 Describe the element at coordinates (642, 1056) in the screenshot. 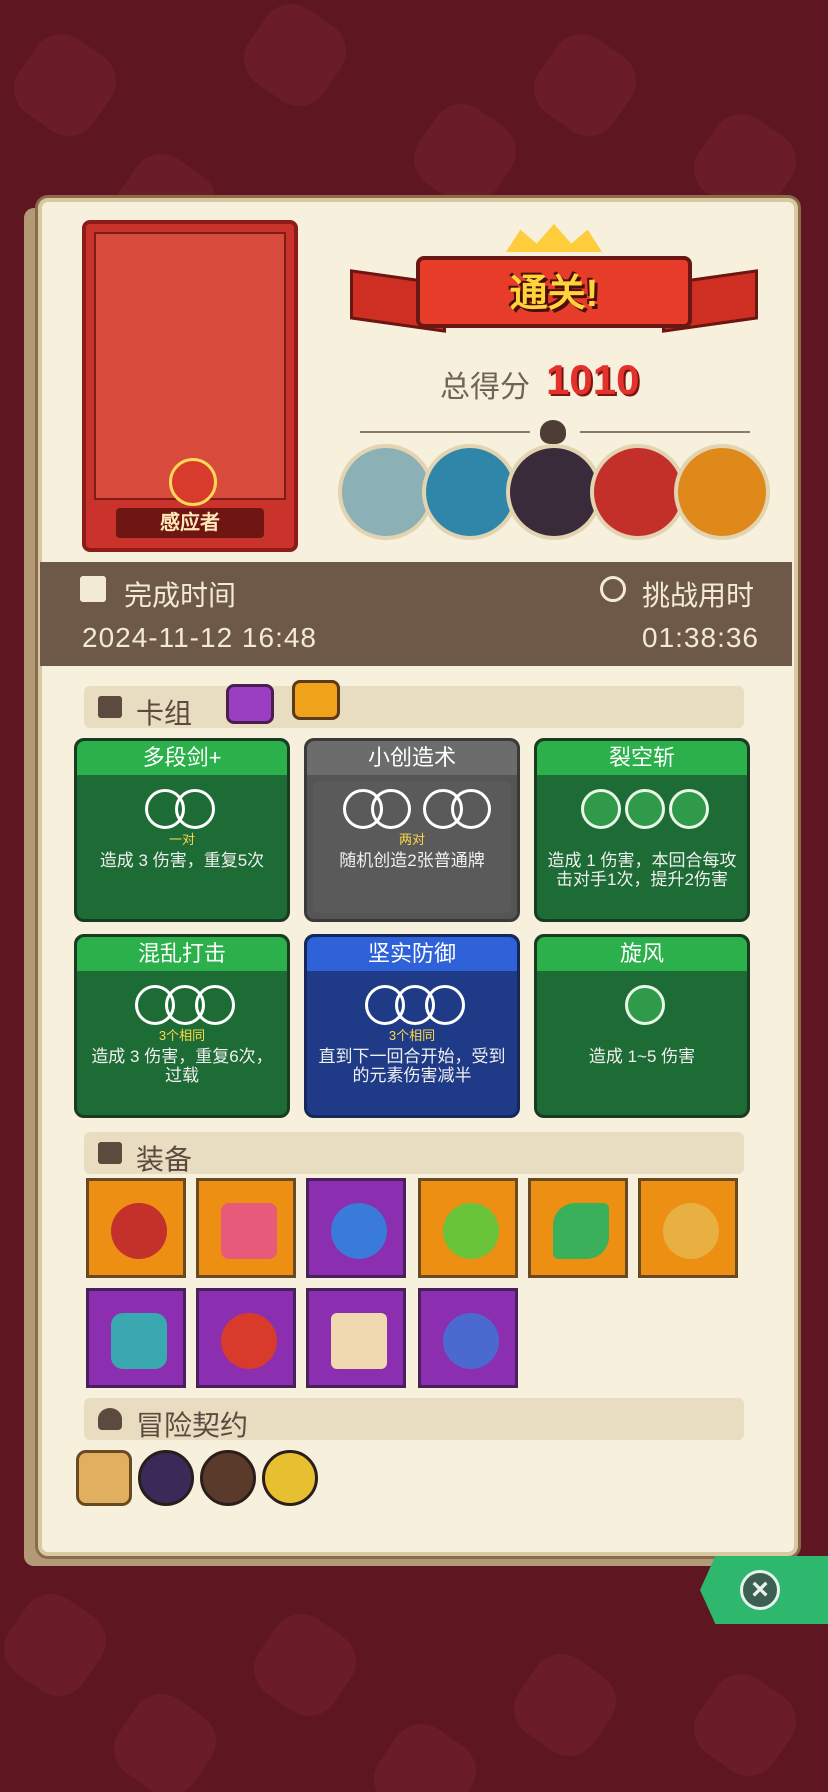

I see `card-description: 造成 1~5 伤害` at that location.